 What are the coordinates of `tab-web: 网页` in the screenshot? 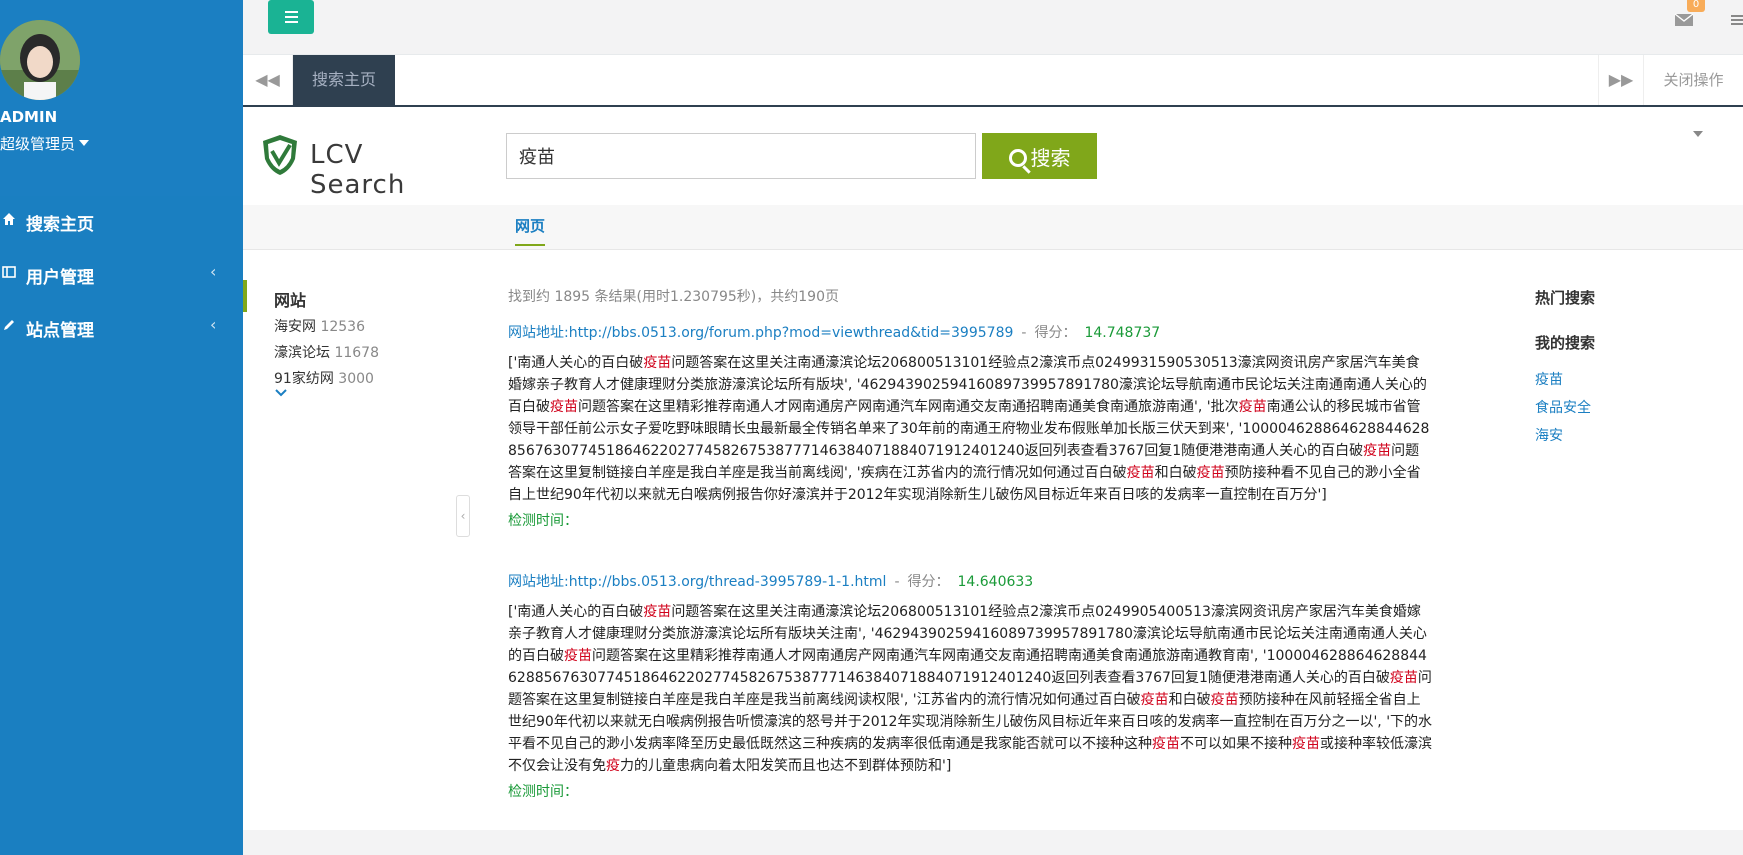 It's located at (530, 230).